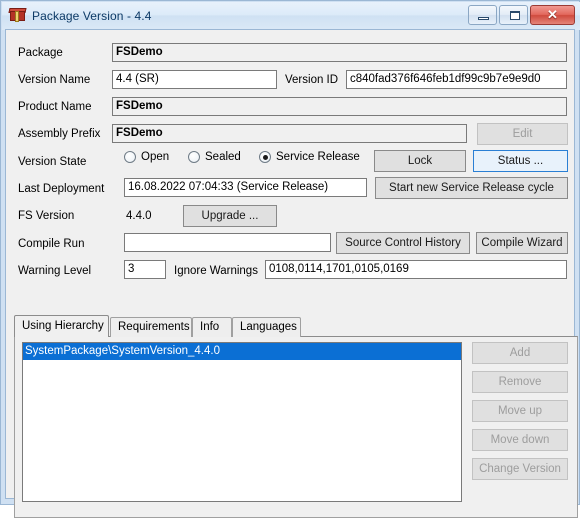  Describe the element at coordinates (339, 106) in the screenshot. I see `product-name-field: FSDemo` at that location.